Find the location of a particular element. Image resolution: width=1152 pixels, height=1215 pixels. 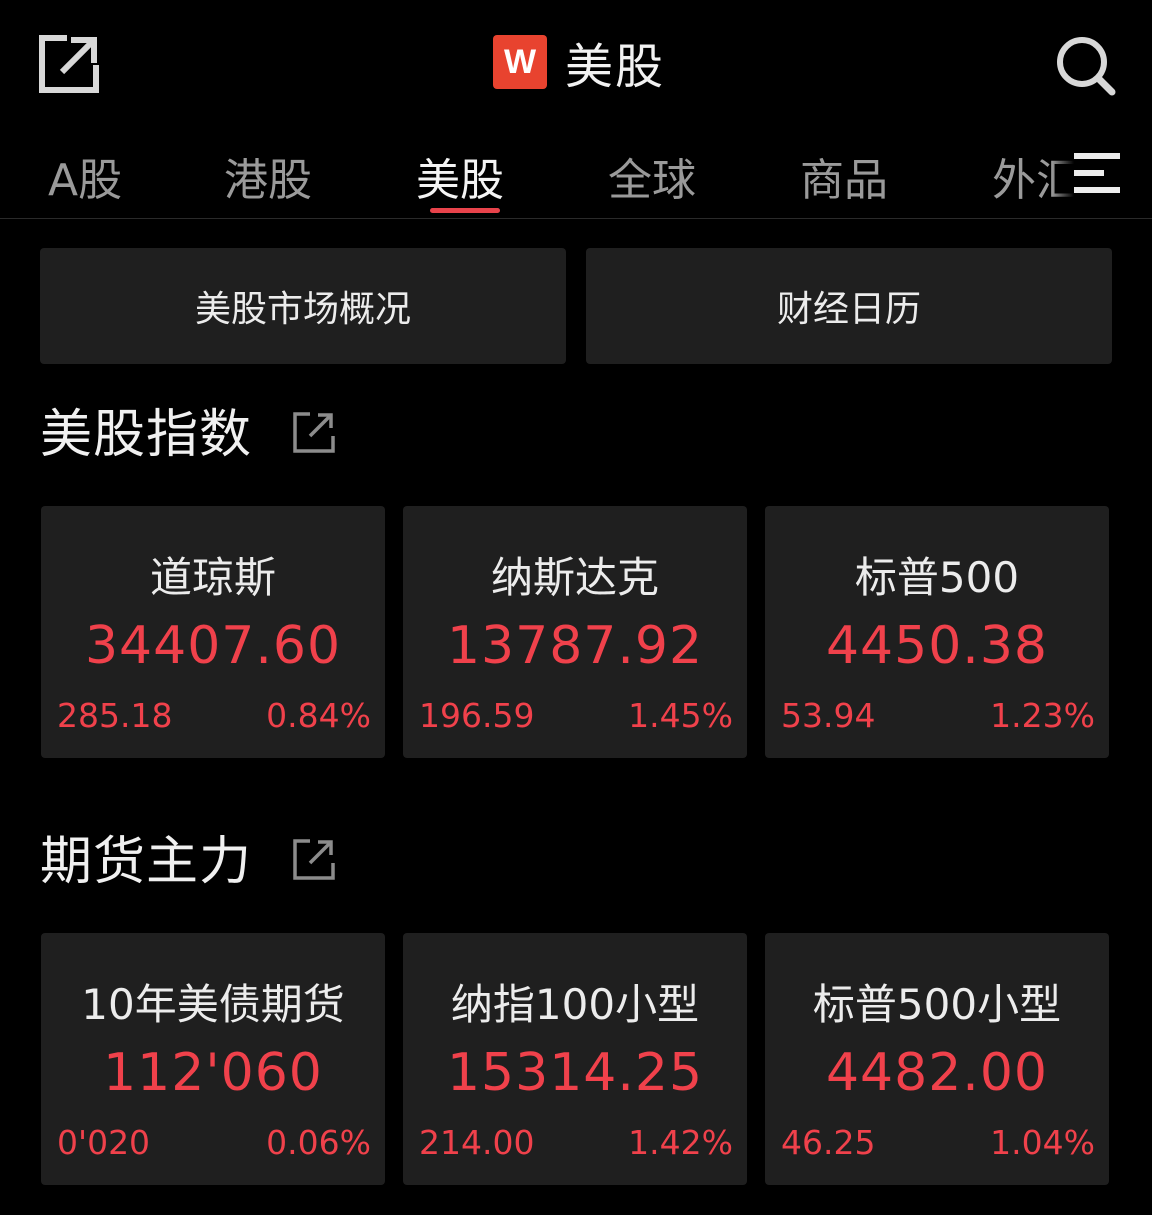

brand-logo: W is located at coordinates (519, 62).